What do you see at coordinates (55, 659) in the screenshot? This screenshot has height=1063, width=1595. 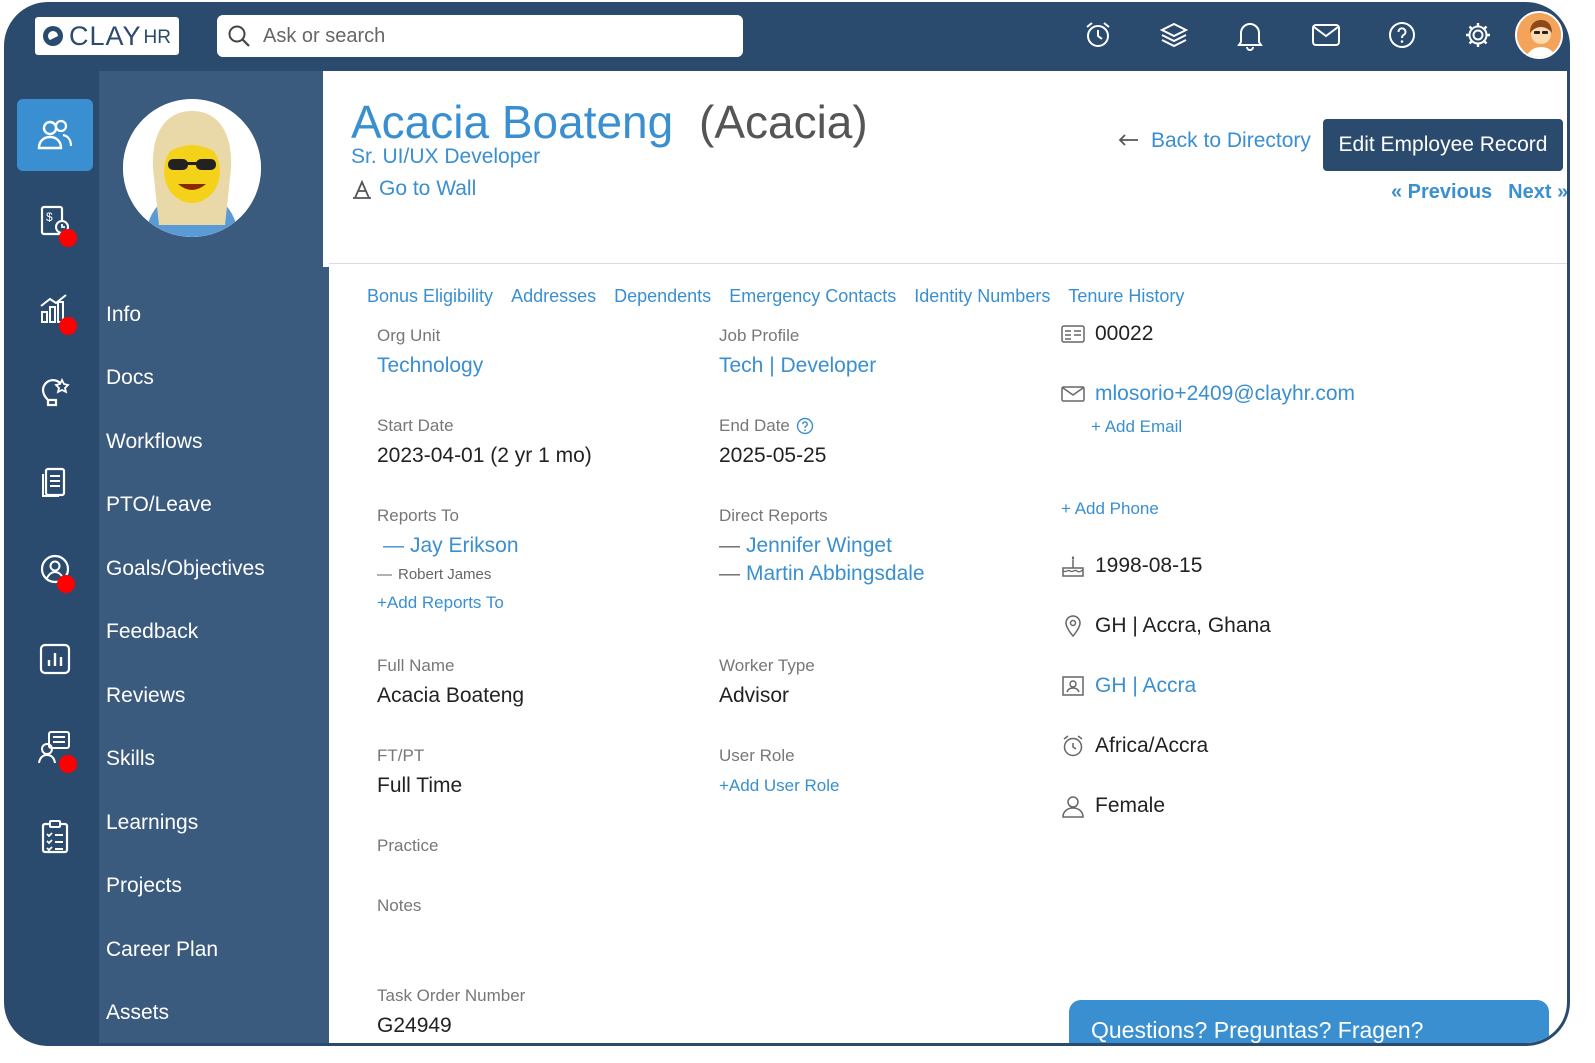 I see `rail-reports` at bounding box center [55, 659].